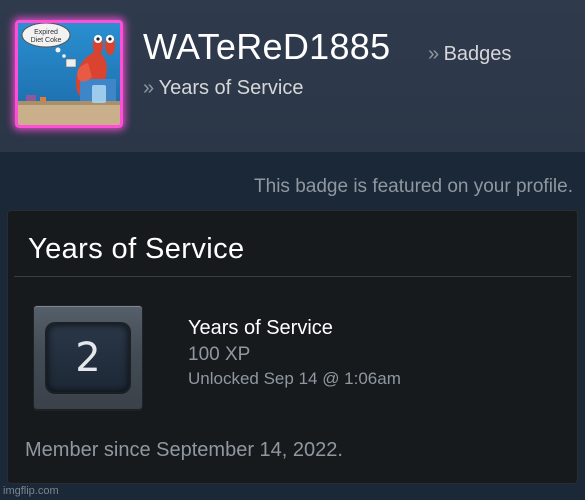 The height and width of the screenshot is (500, 585). I want to click on badge-screen: 2, so click(88, 358).